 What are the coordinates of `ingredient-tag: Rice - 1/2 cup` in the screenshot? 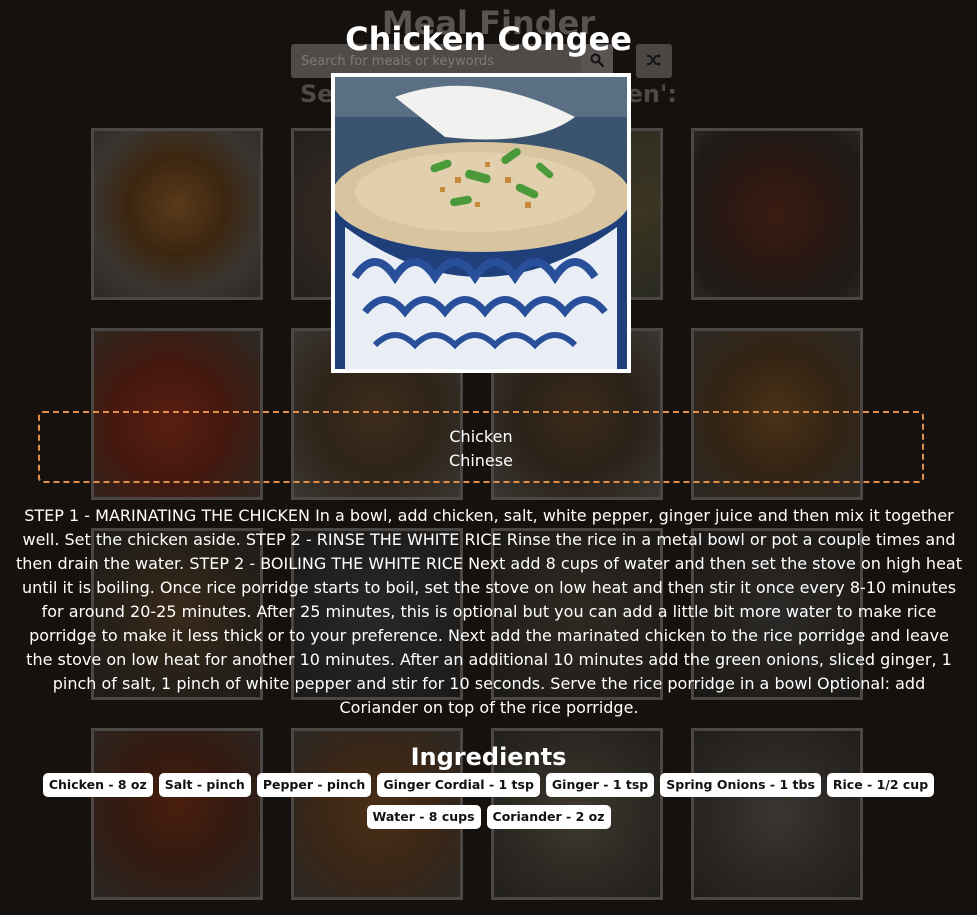 It's located at (880, 785).